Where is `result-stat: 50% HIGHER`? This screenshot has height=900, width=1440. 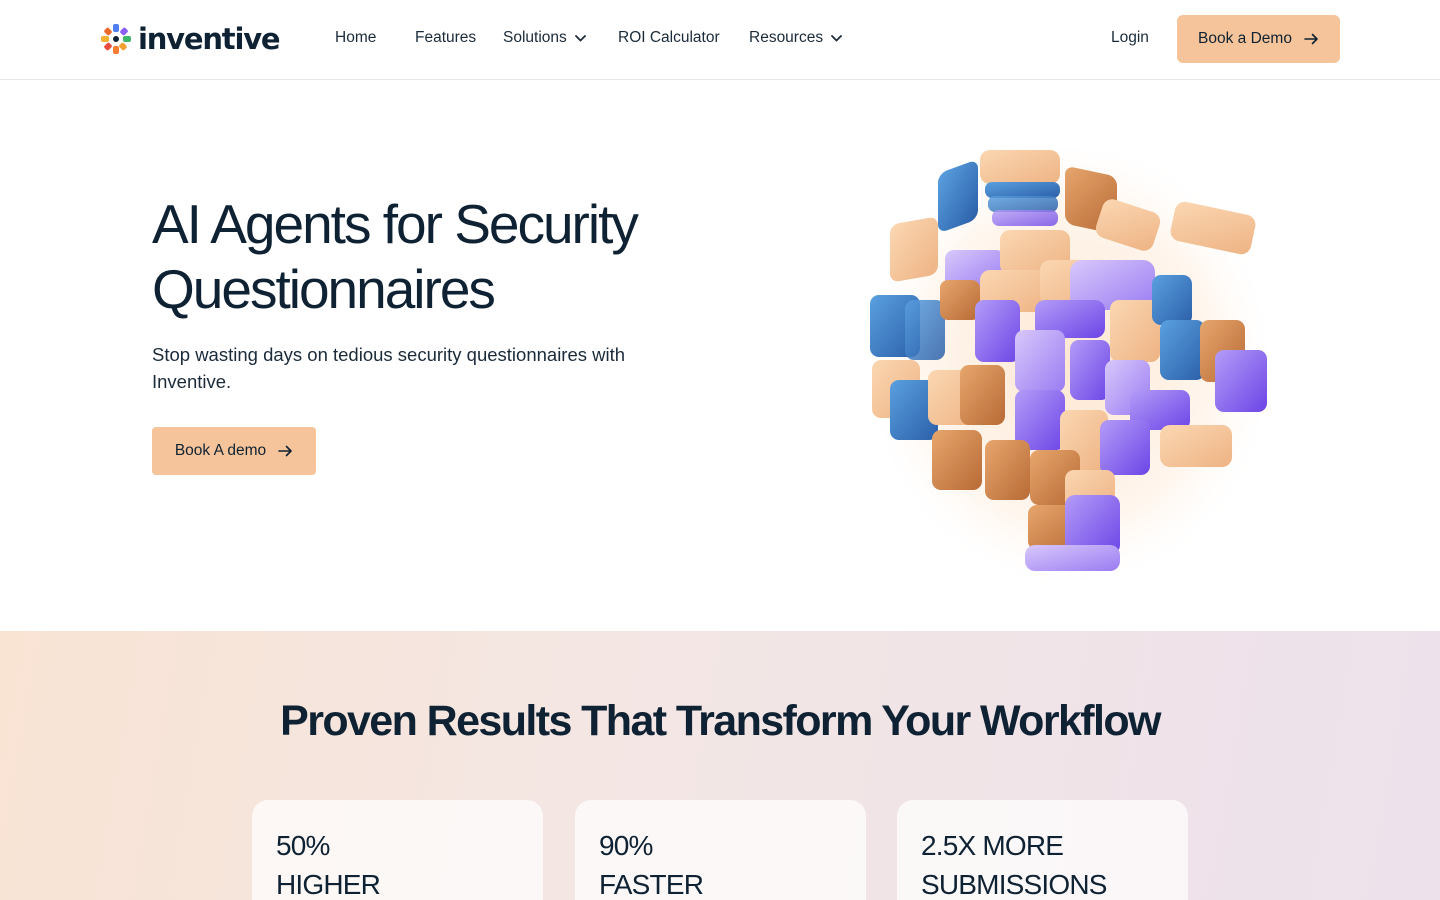
result-stat: 50% HIGHER is located at coordinates (406, 863).